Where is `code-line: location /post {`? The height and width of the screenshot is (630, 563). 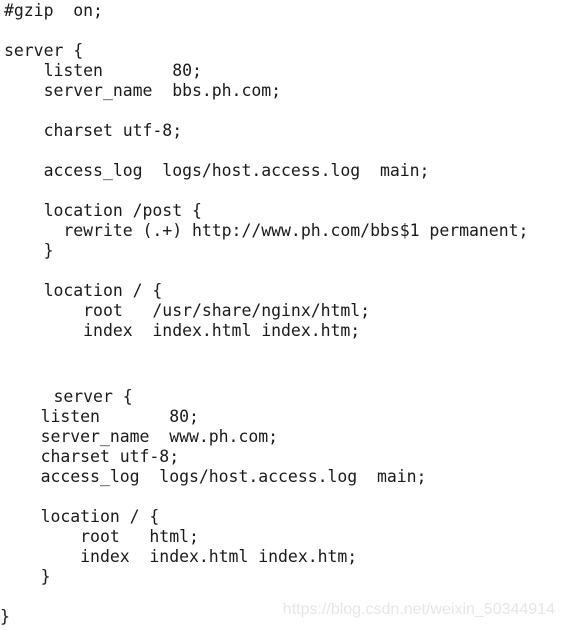
code-line: location /post { is located at coordinates (103, 210).